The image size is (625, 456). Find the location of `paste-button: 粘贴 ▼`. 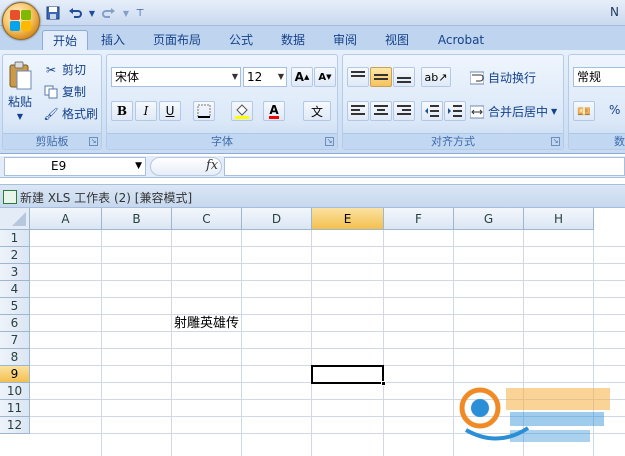

paste-button: 粘贴 ▼ is located at coordinates (20, 91).